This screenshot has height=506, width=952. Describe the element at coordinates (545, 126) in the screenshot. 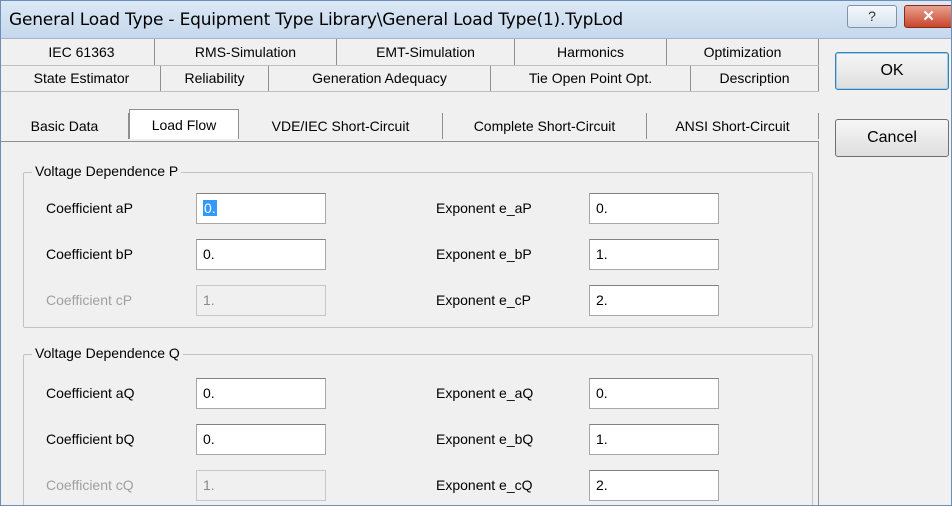

I see `tab-complete-short-circuit: Complete Short-Circuit` at that location.